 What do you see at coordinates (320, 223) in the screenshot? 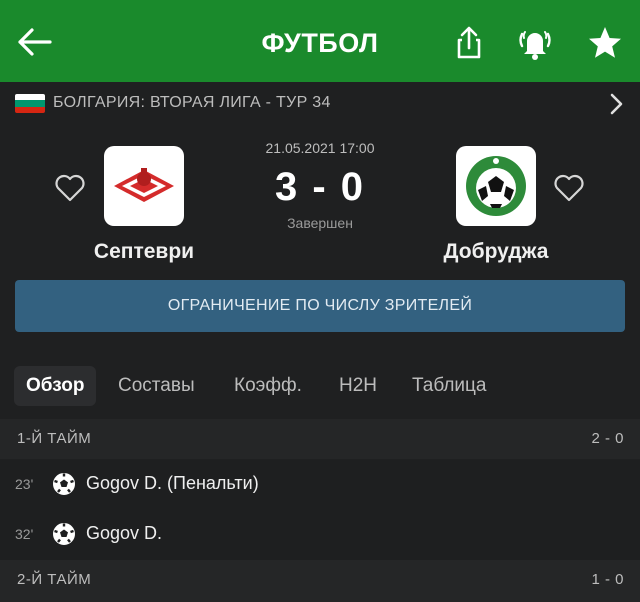
I see `match-status: Завершен` at bounding box center [320, 223].